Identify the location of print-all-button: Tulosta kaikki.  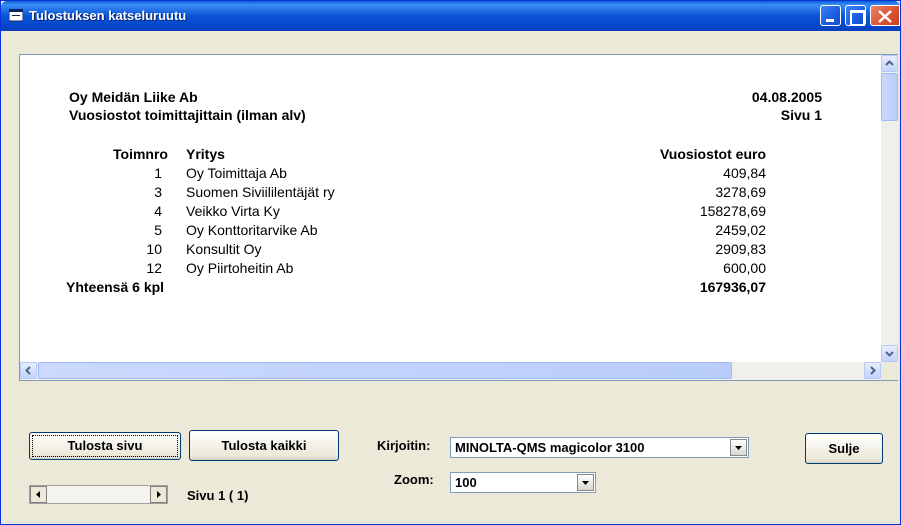
(264, 445).